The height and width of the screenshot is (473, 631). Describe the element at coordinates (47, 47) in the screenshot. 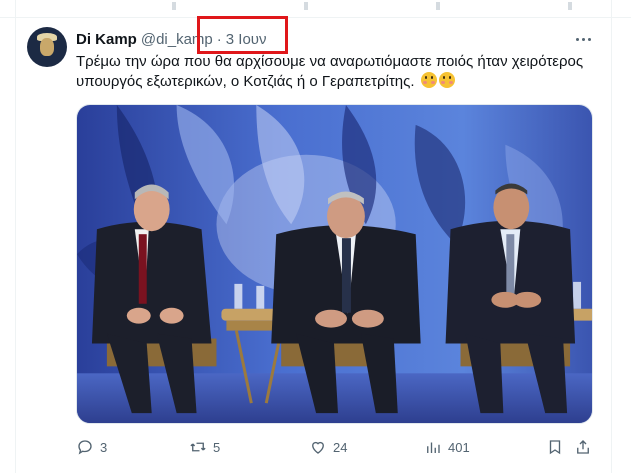

I see `avatar` at that location.